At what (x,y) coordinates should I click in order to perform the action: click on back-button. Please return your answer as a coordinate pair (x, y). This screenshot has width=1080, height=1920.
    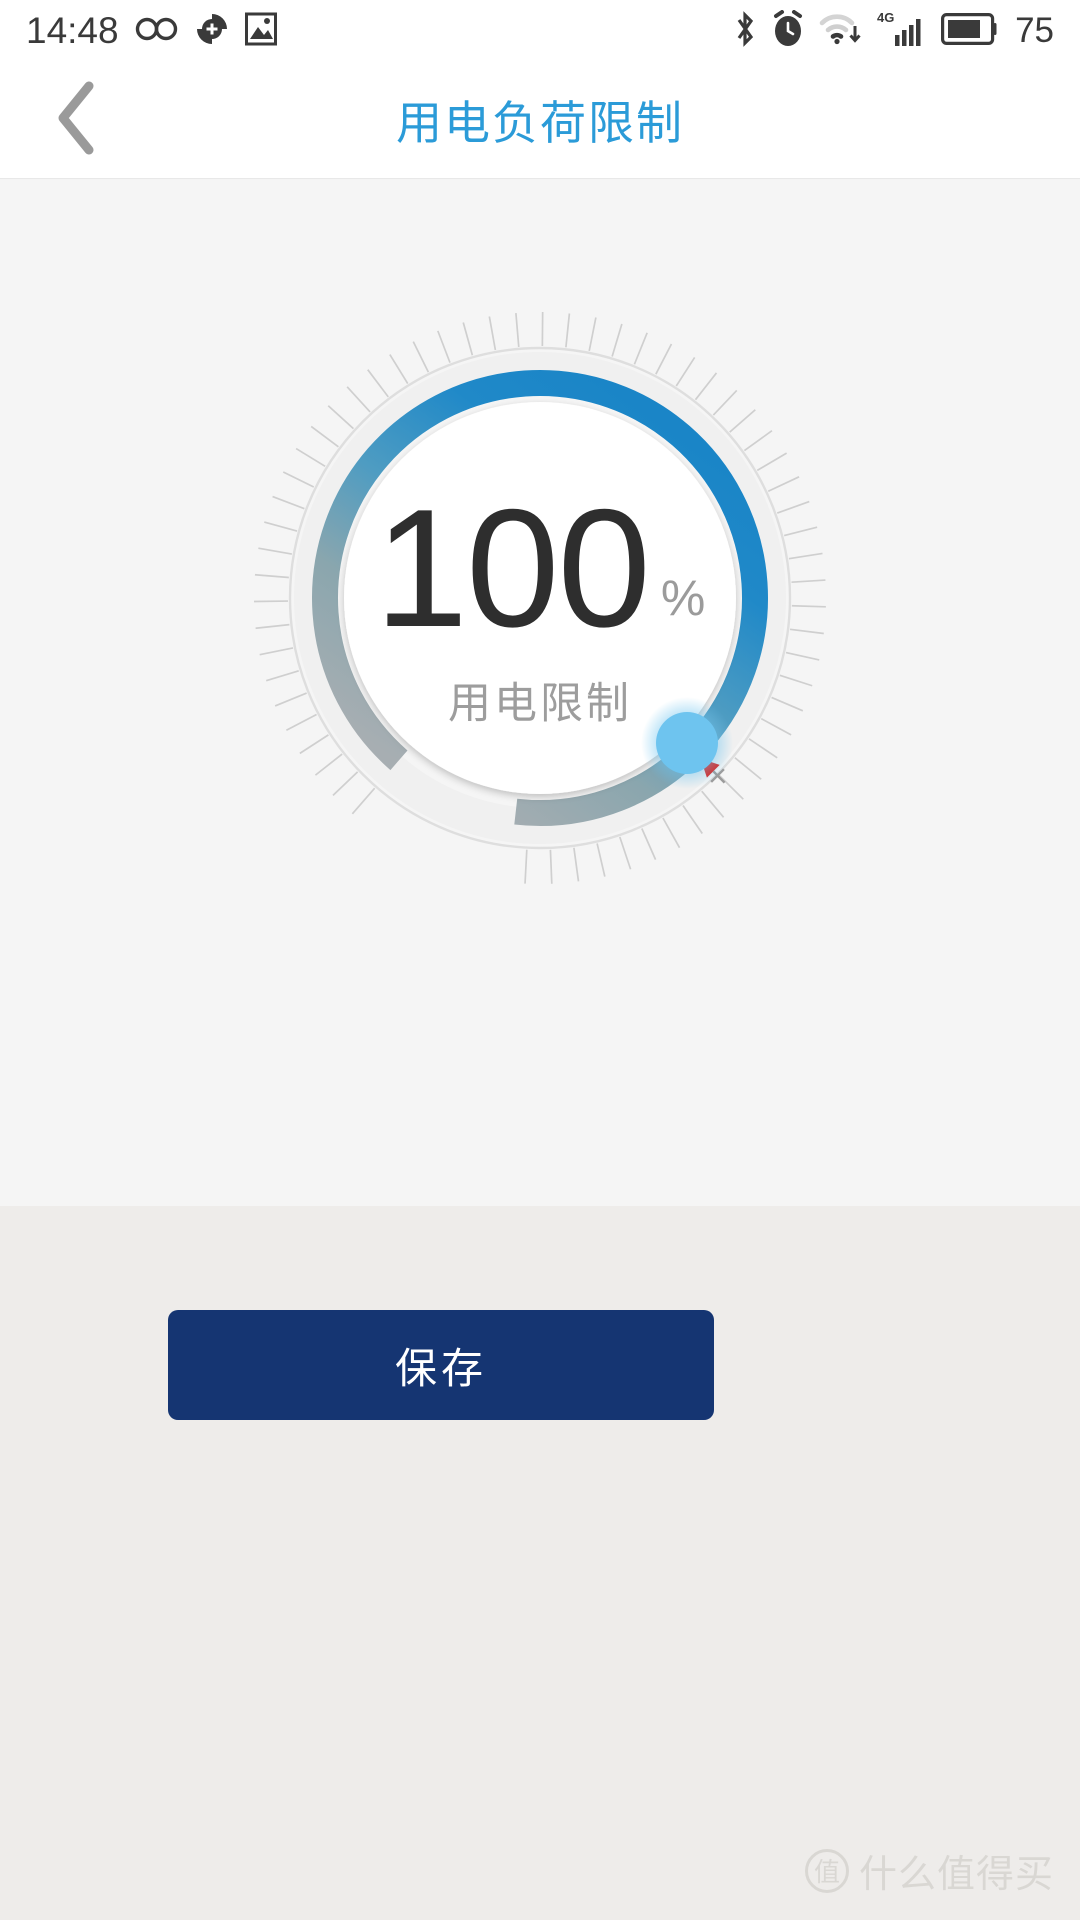
    Looking at the image, I should click on (76, 120).